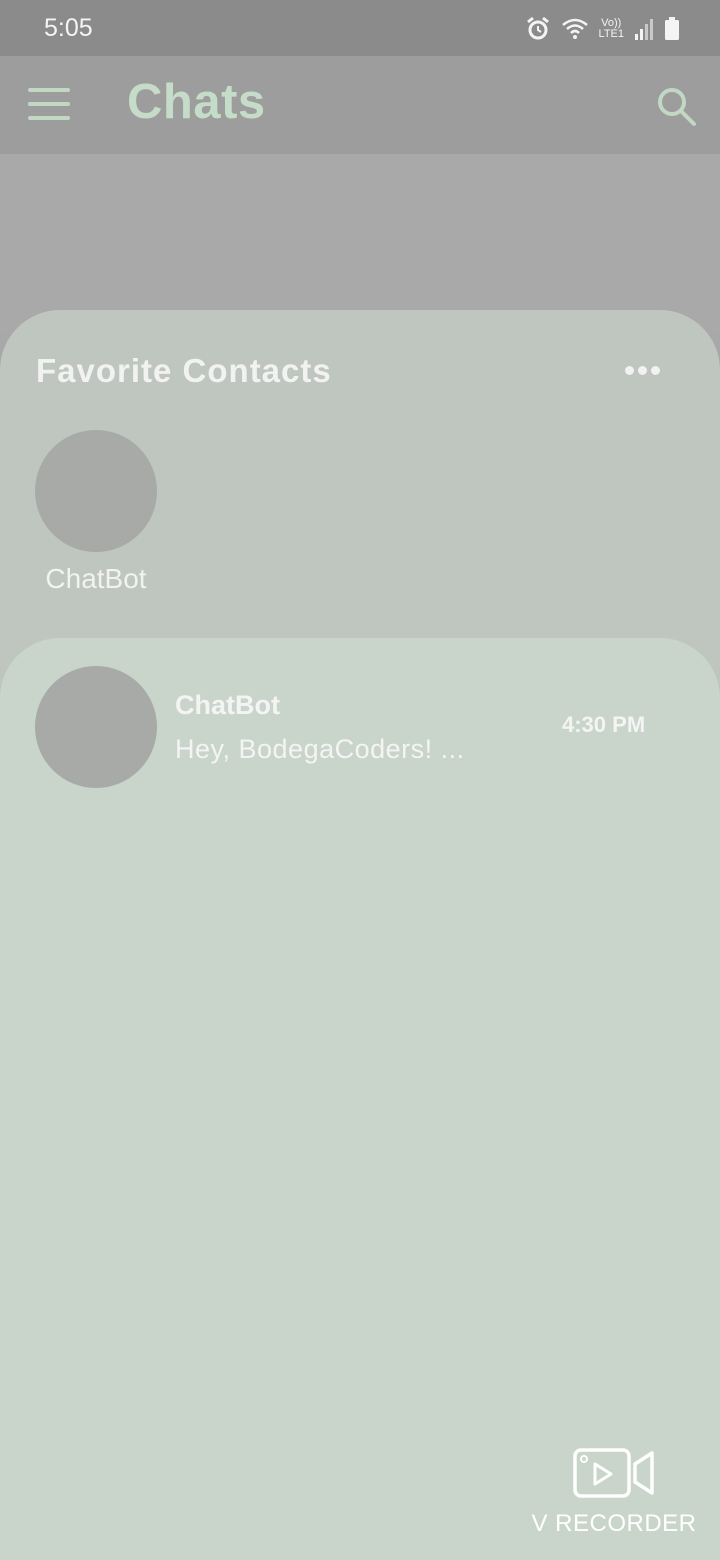 This screenshot has width=720, height=1560. What do you see at coordinates (574, 28) in the screenshot?
I see `wifi-icon` at bounding box center [574, 28].